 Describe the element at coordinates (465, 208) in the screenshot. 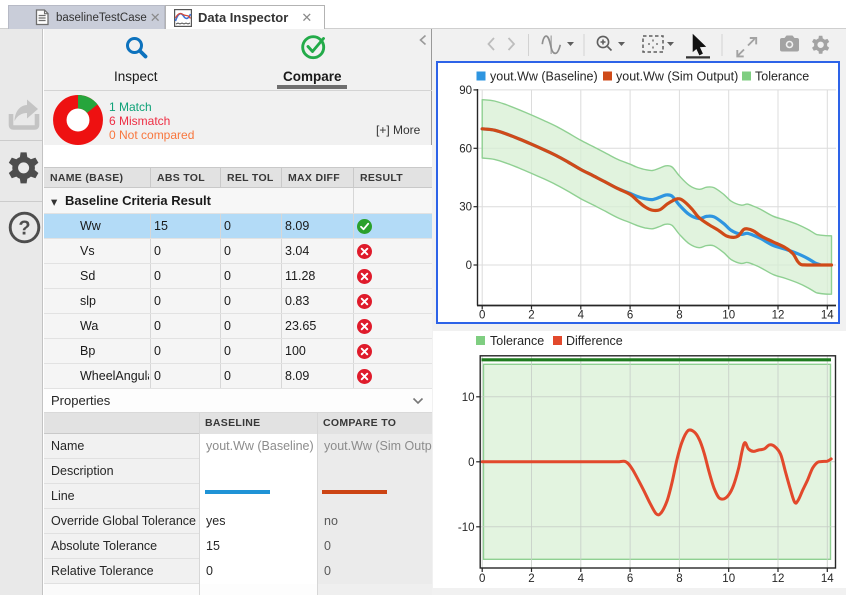

I see `svg-text: 30` at that location.